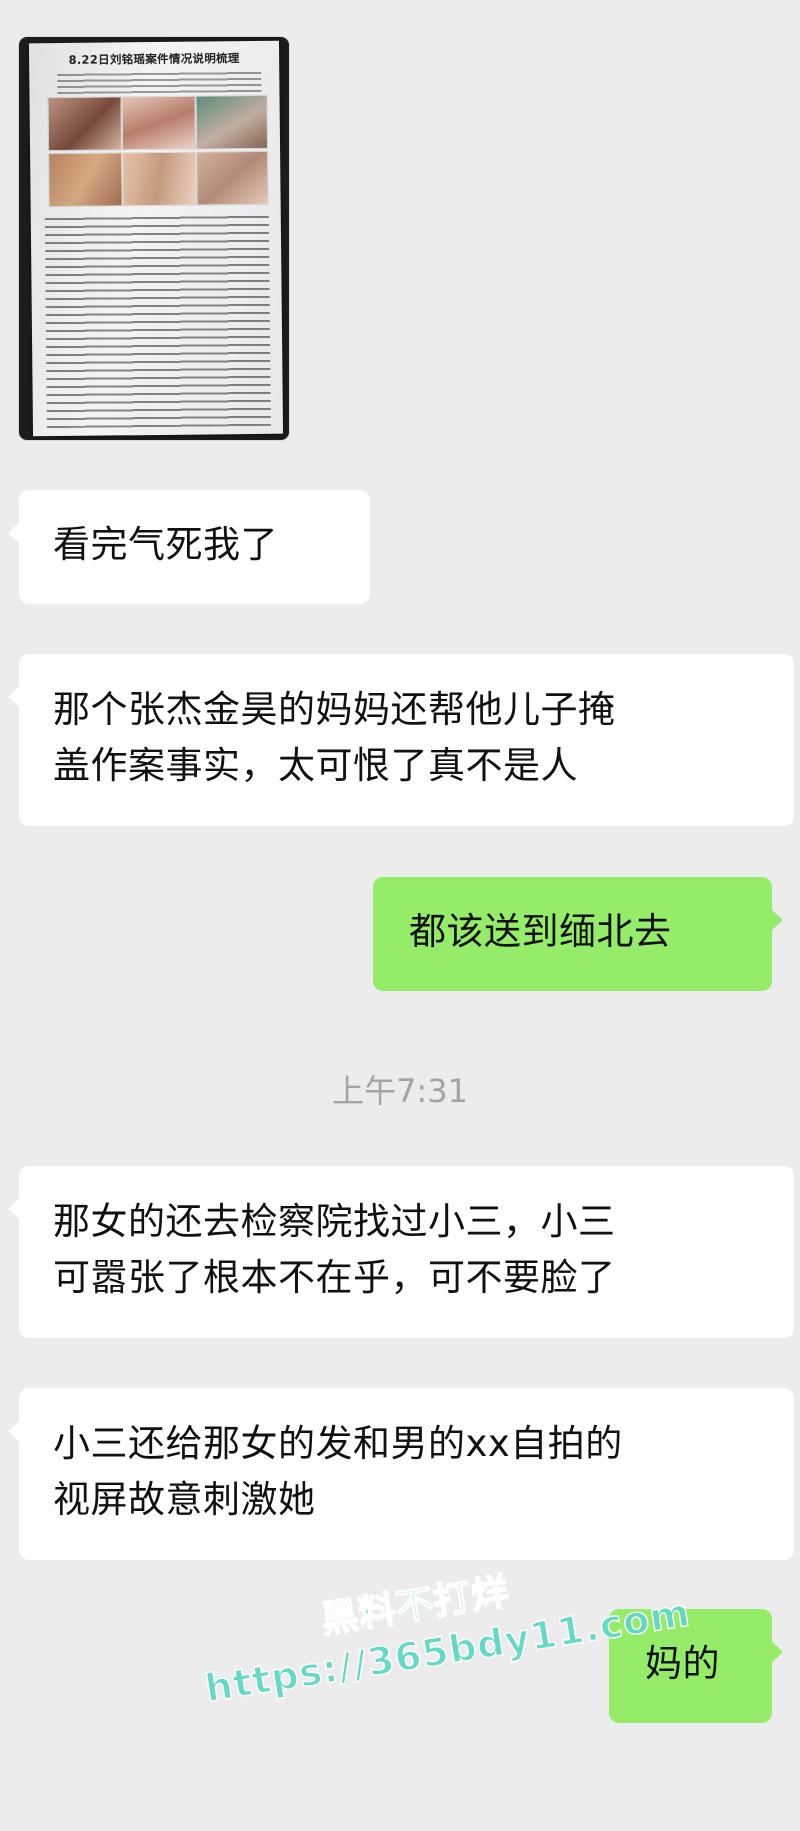  I want to click on message-bubble-incoming: 小三还给那女的发和男的xx自拍的 视屏故意刺激她, so click(401, 1474).